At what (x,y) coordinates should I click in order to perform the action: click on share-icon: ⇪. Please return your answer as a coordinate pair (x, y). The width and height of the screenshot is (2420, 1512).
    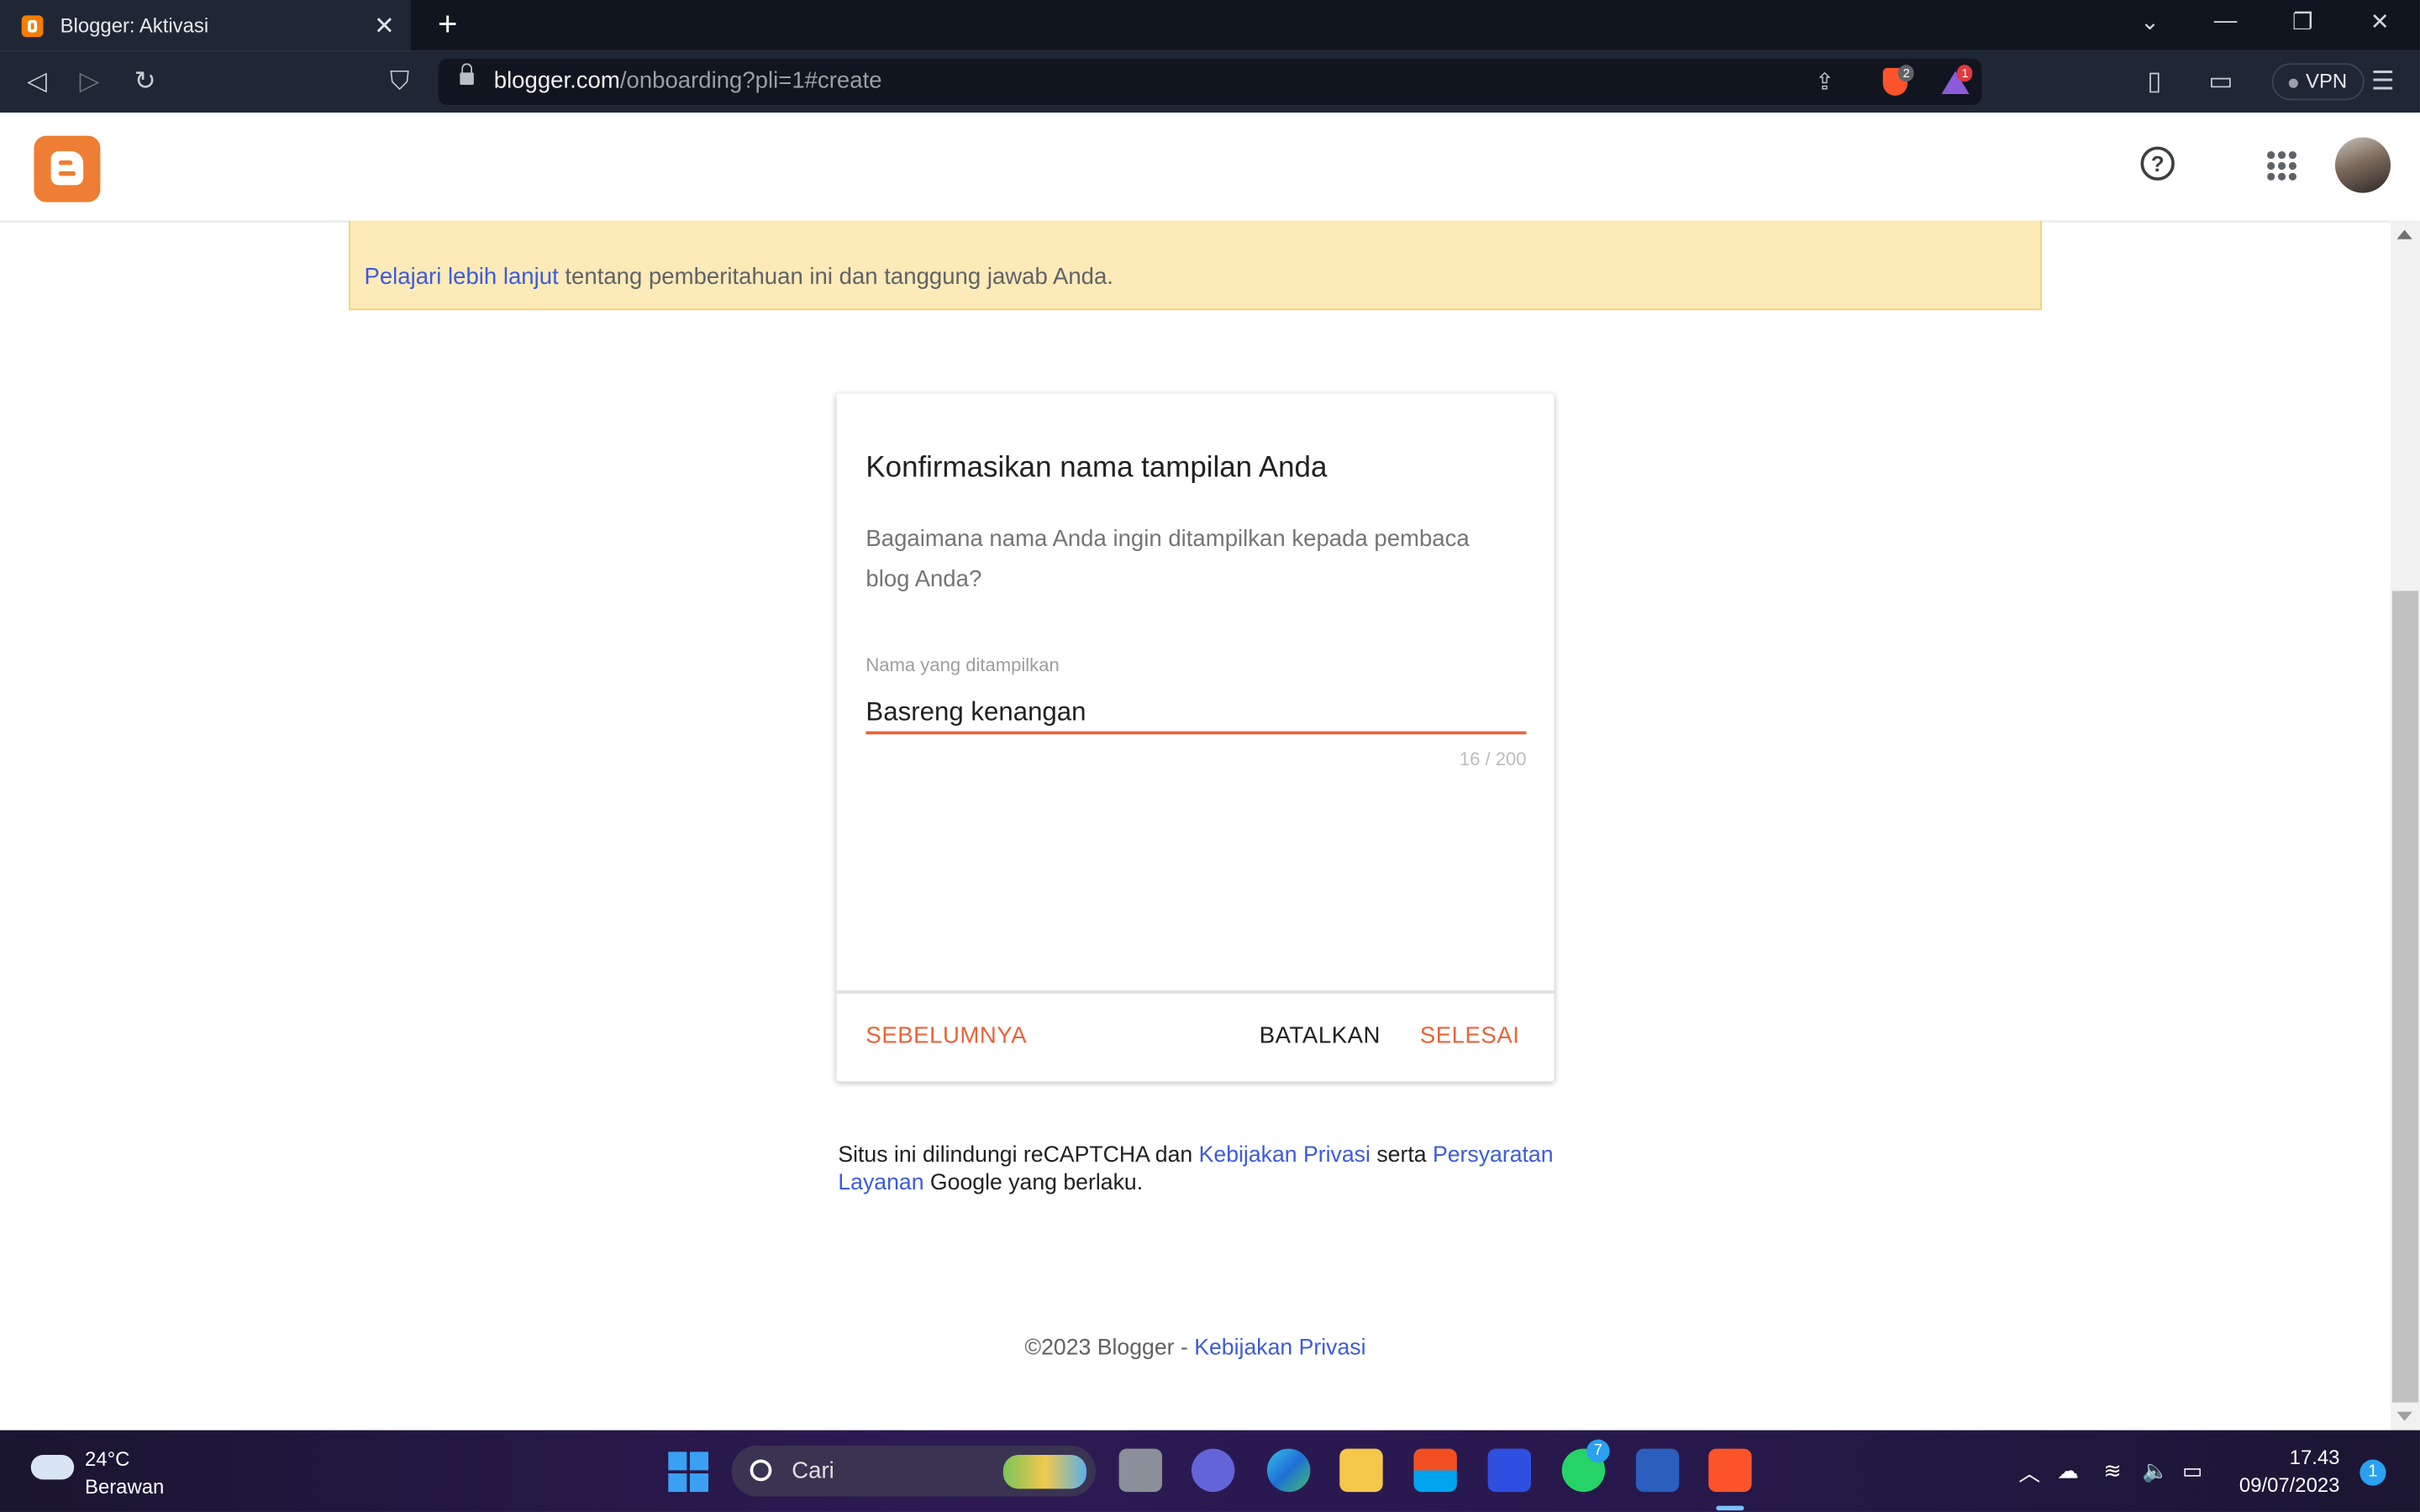
    Looking at the image, I should click on (1824, 82).